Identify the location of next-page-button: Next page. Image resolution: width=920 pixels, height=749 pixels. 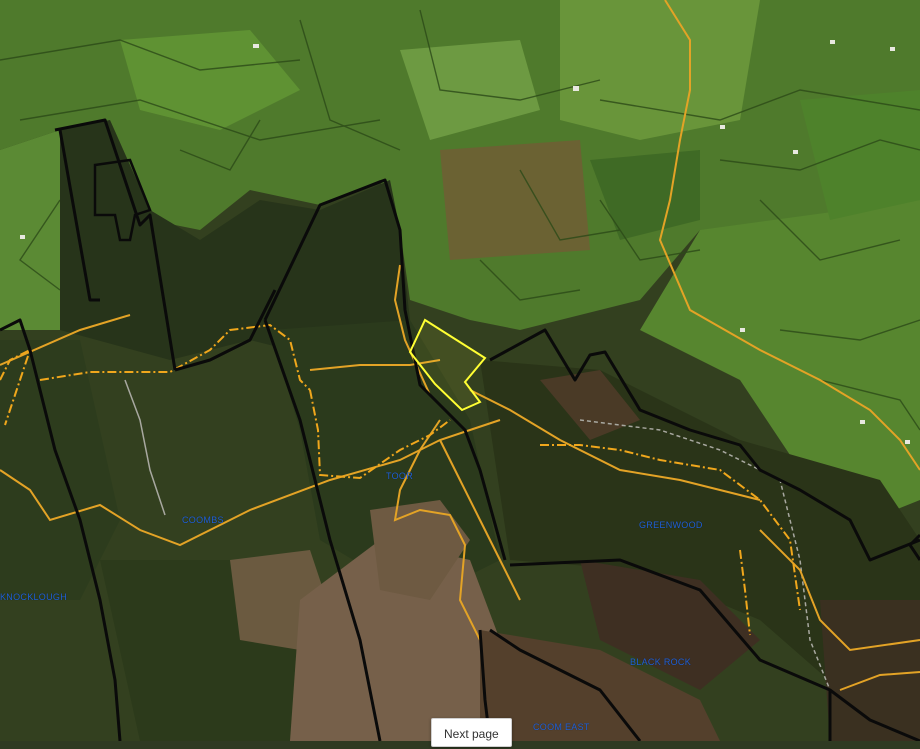
(471, 732).